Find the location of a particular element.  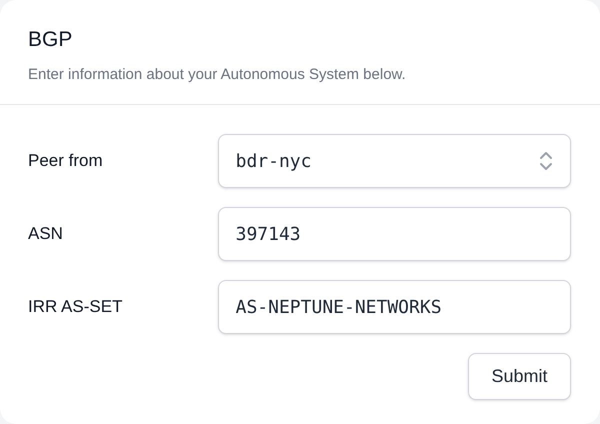

card-title: BGP is located at coordinates (51, 40).